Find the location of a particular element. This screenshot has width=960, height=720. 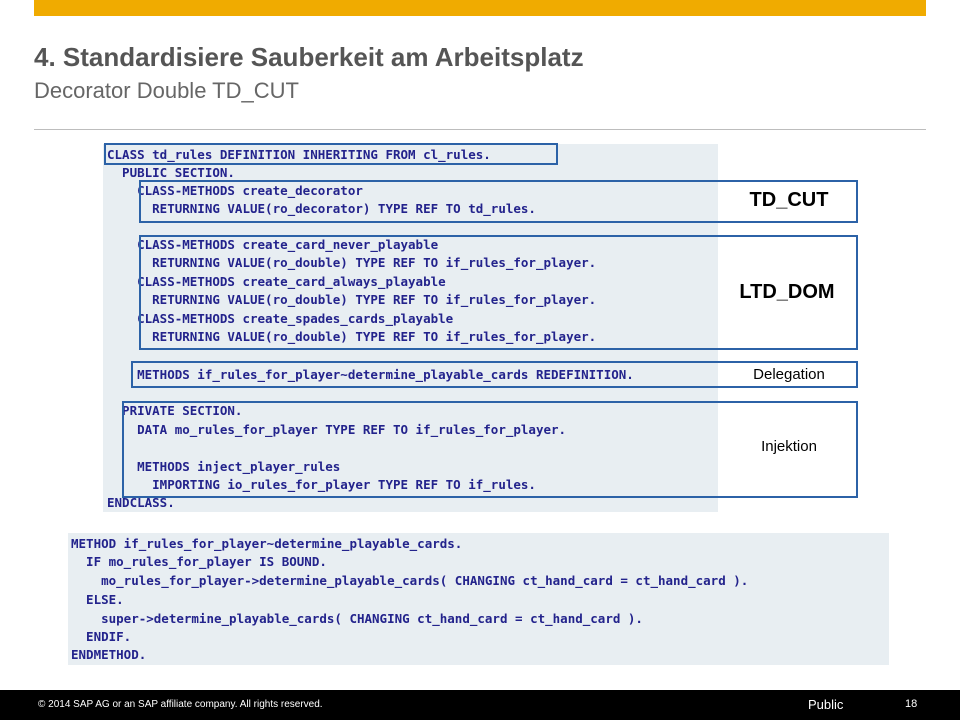

code-line: ENDIF. is located at coordinates (101, 636).